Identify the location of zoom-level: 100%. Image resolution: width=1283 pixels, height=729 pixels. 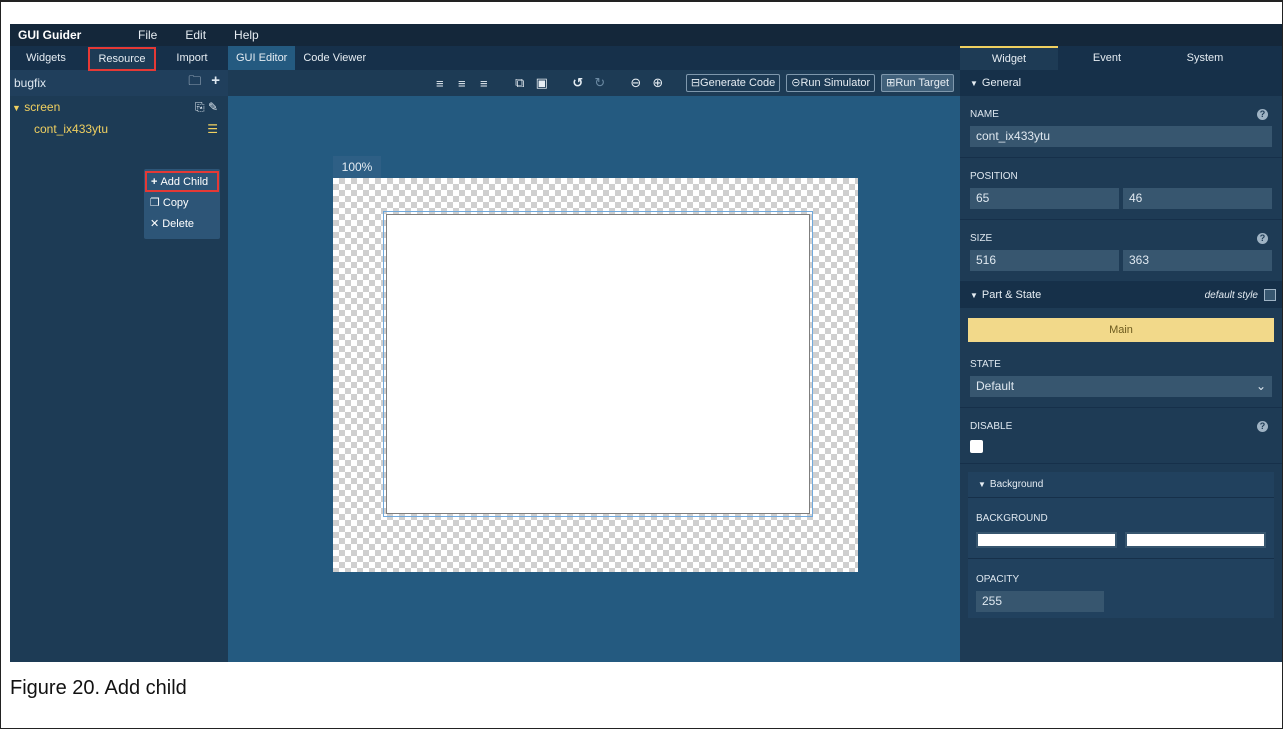
(357, 167).